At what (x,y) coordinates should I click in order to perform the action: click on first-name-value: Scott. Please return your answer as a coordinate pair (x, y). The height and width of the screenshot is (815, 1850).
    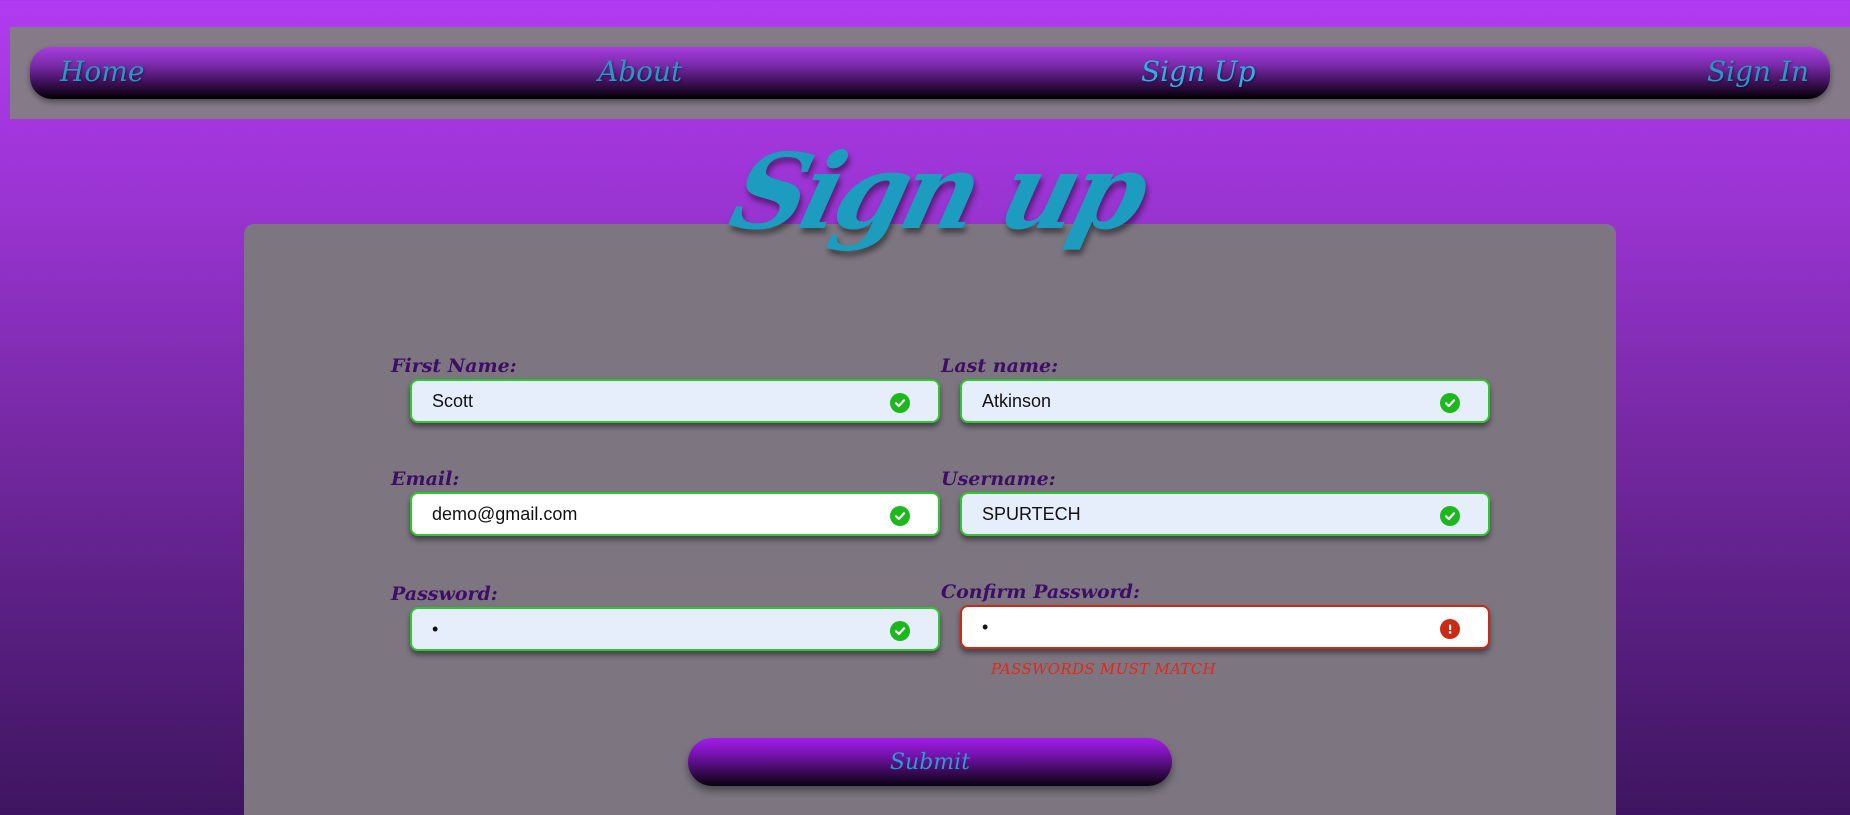
    Looking at the image, I should click on (453, 401).